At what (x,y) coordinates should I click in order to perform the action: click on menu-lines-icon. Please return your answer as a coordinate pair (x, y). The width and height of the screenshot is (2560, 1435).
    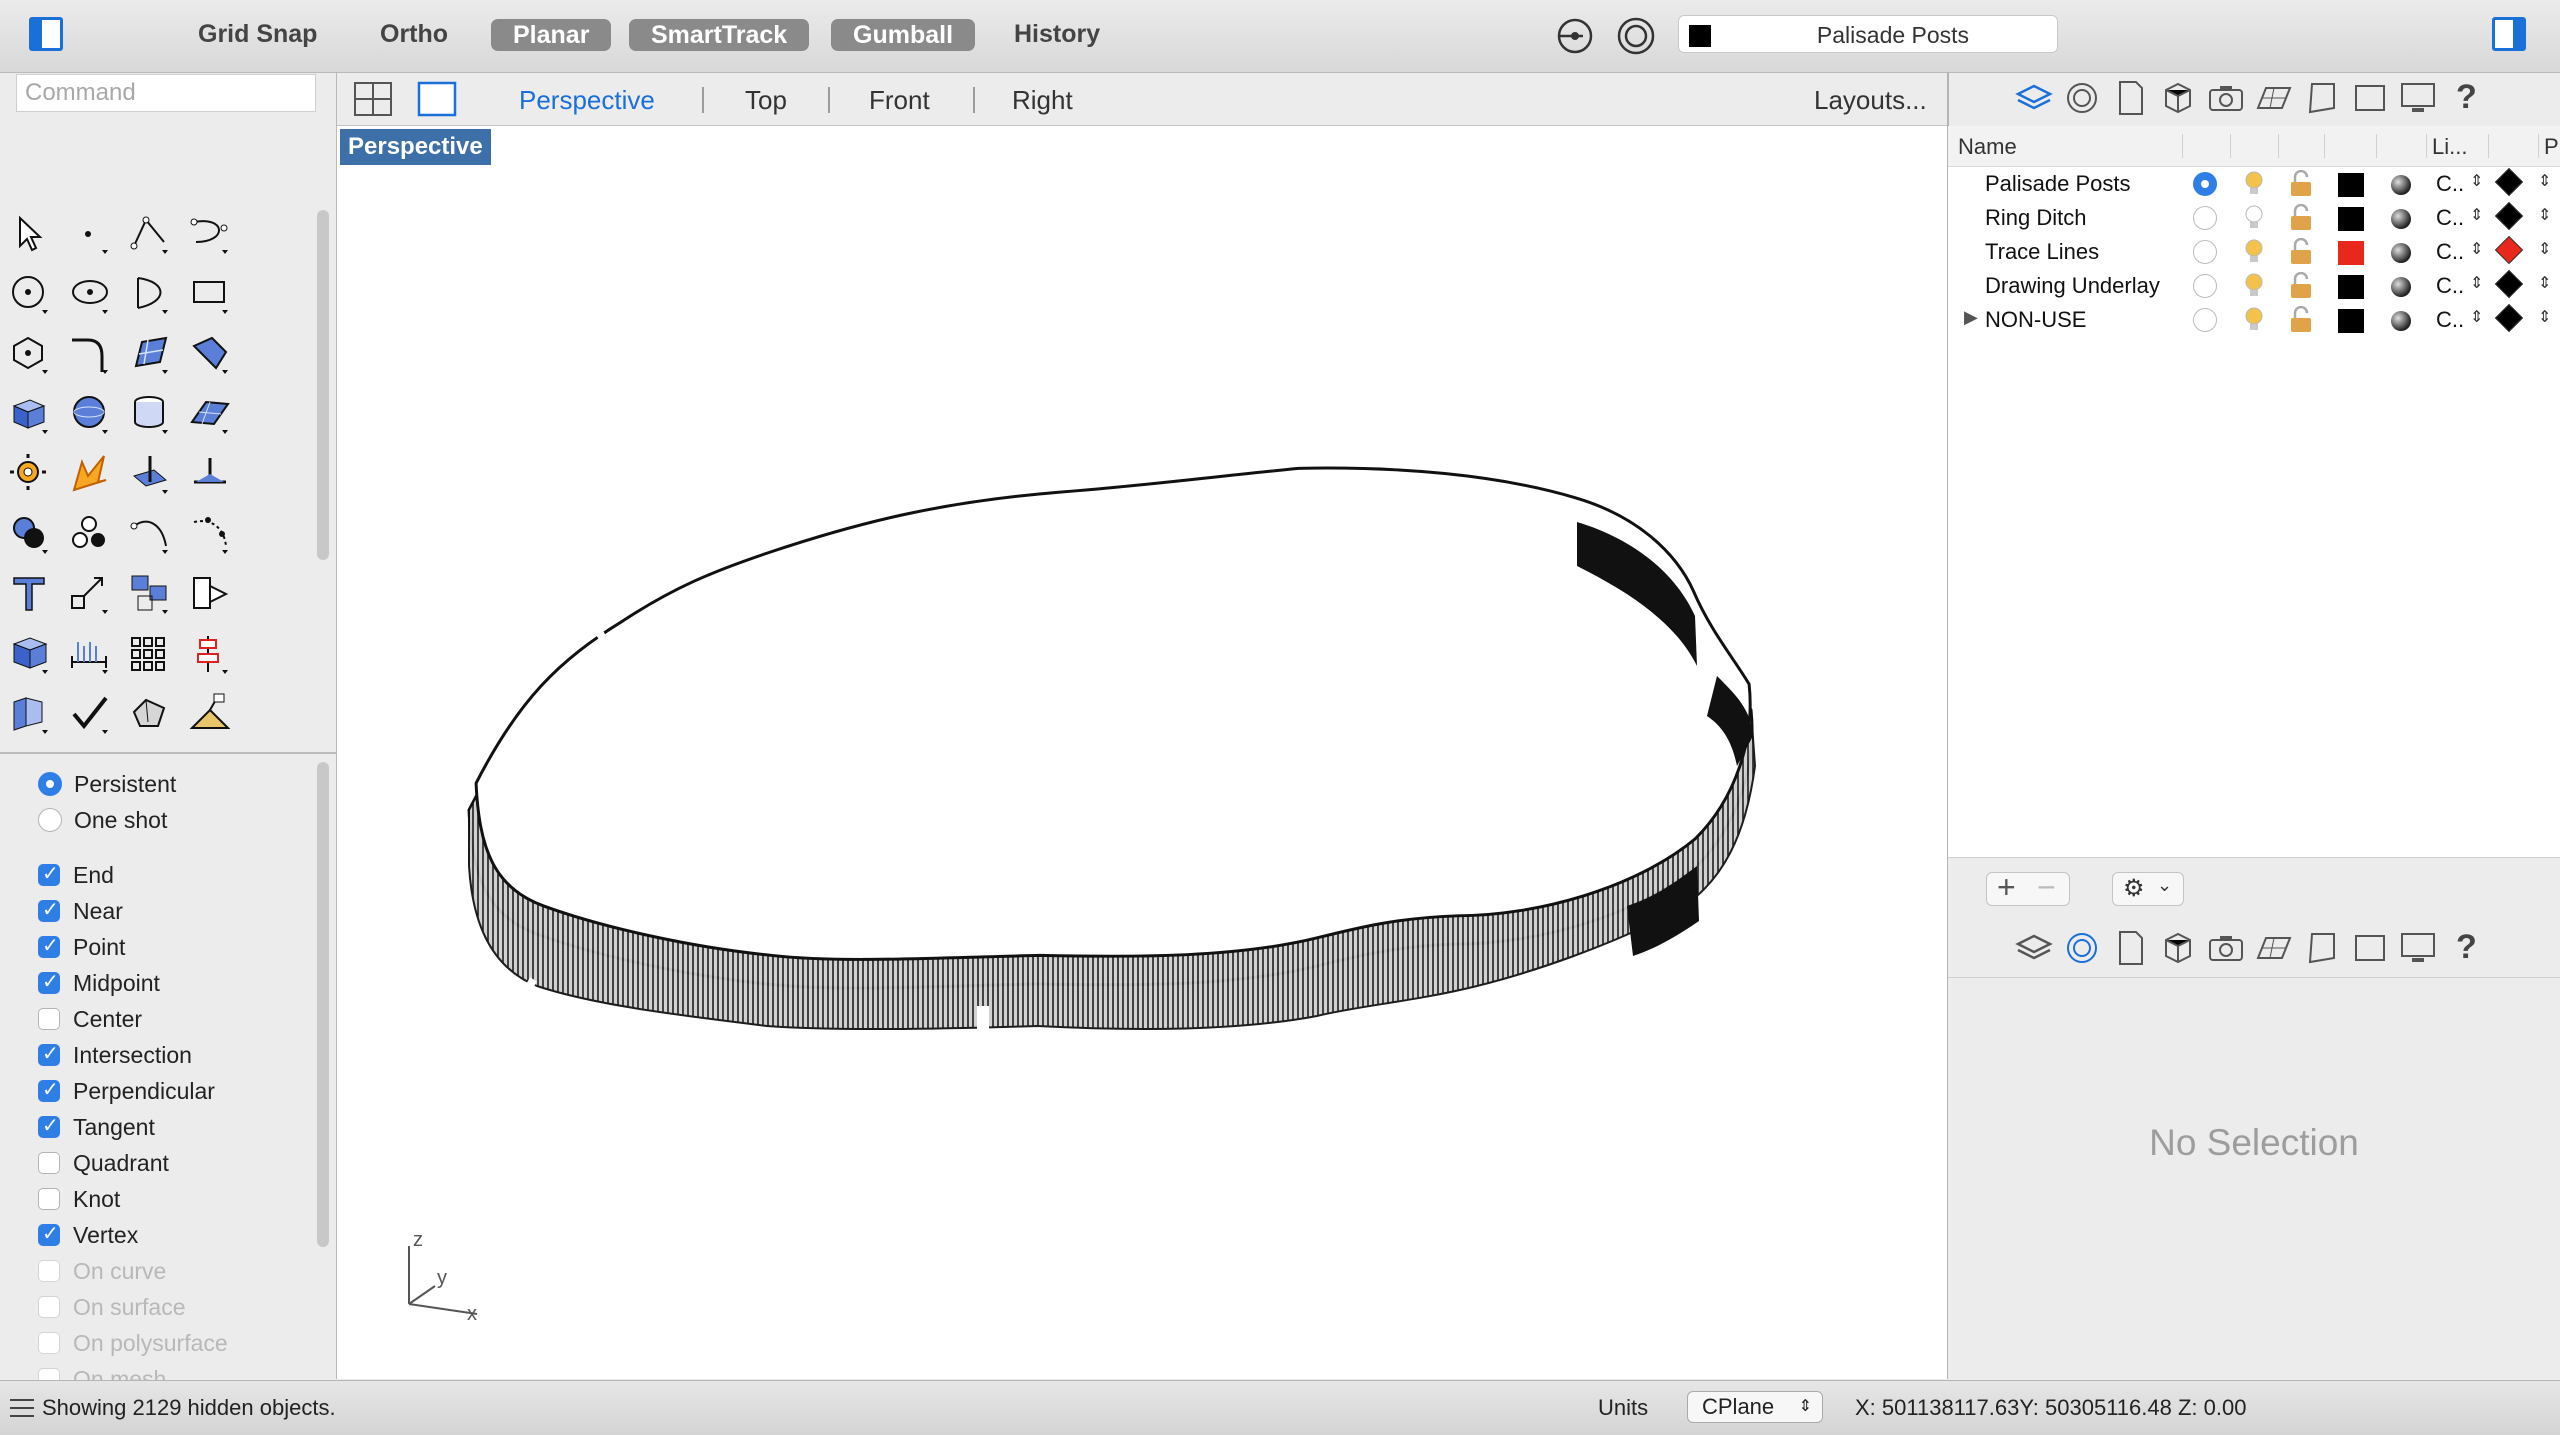
    Looking at the image, I should click on (22, 1408).